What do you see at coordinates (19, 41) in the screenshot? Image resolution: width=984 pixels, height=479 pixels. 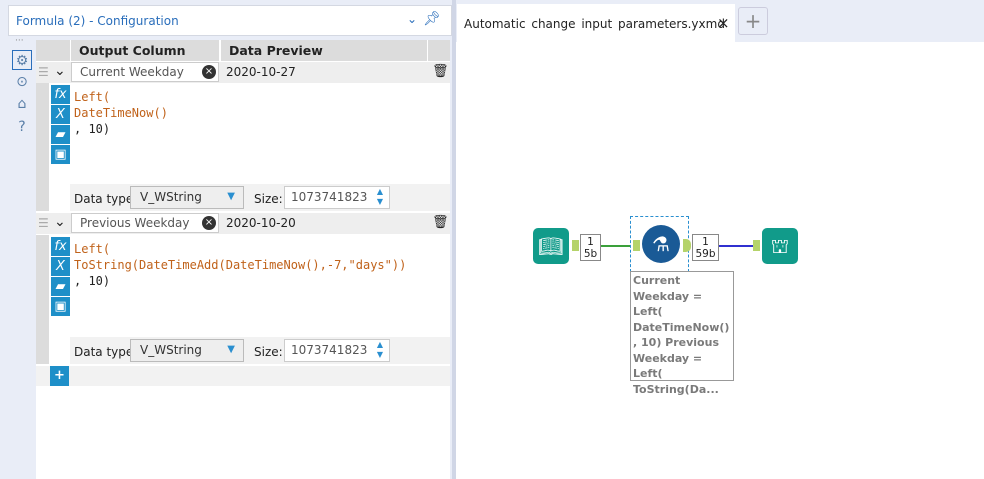 I see `more-icon: ···` at bounding box center [19, 41].